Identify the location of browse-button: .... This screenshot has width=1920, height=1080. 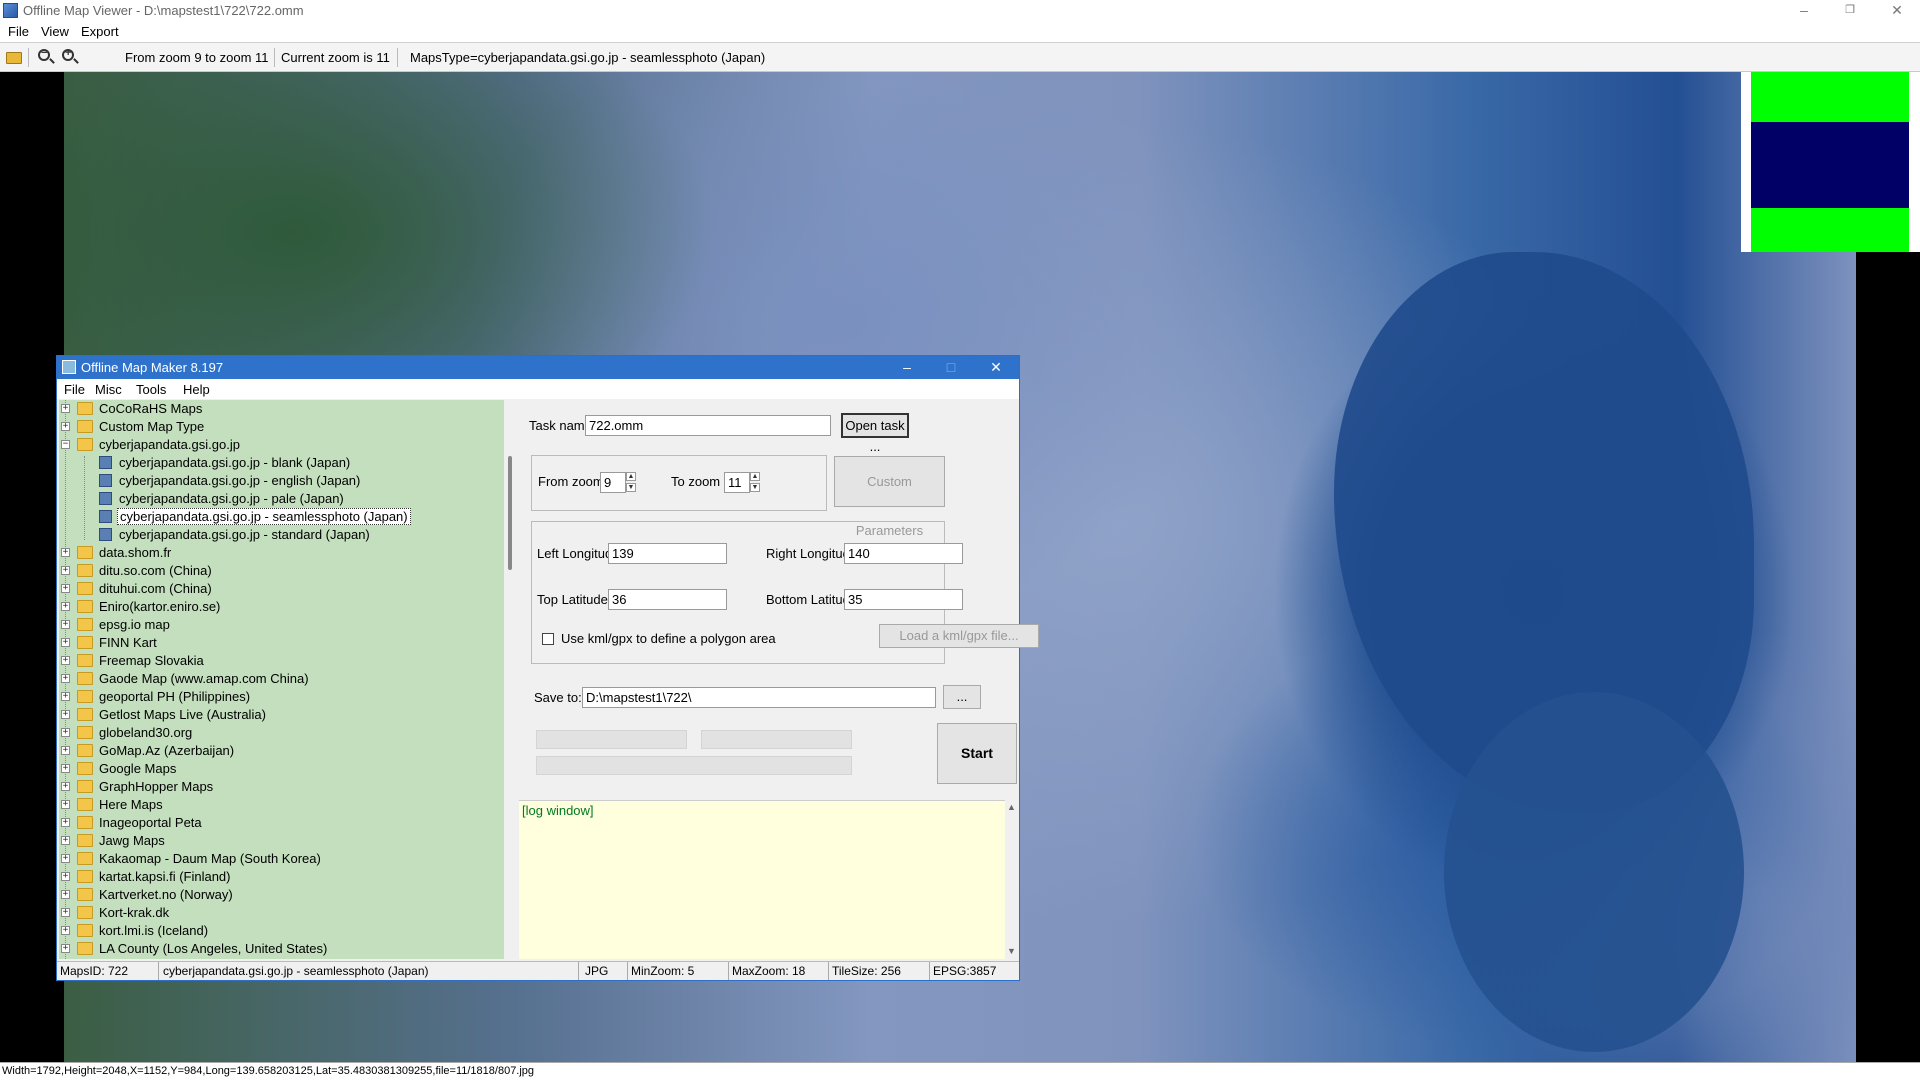
(962, 697).